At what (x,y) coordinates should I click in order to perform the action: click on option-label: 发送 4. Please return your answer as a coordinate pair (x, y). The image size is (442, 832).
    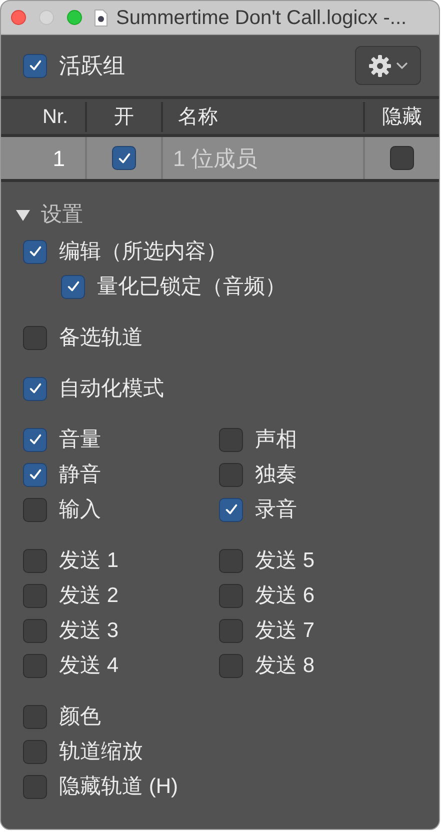
    Looking at the image, I should click on (89, 665).